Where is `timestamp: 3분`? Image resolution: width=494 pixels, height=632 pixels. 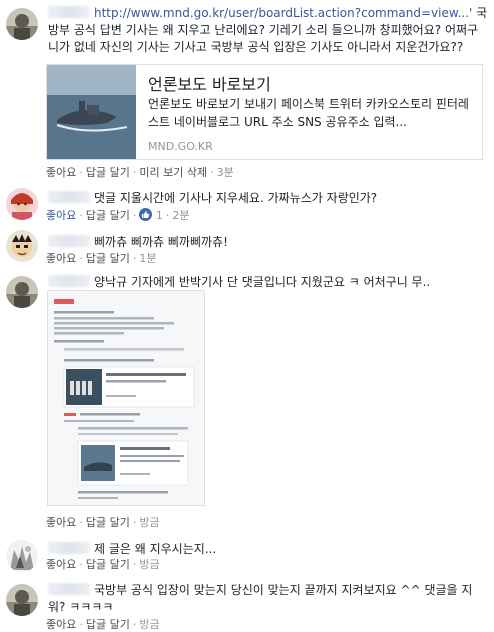 timestamp: 3분 is located at coordinates (225, 172).